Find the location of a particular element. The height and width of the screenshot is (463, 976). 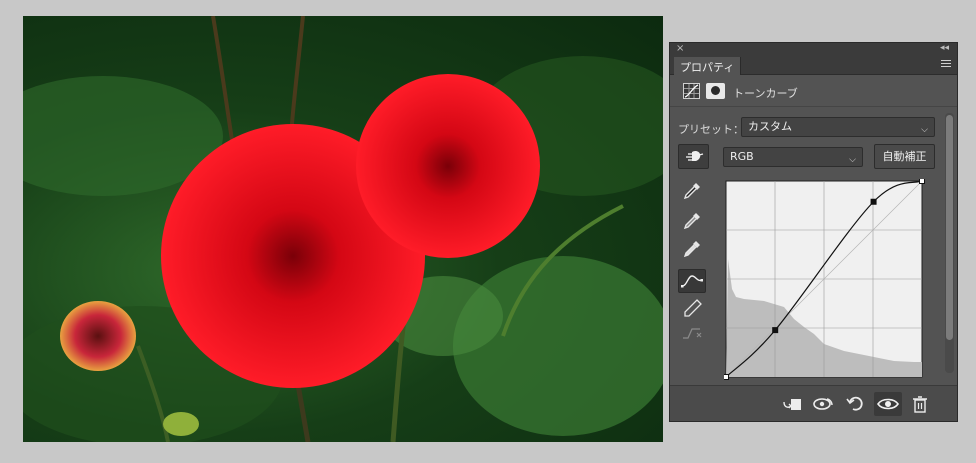

adjustment-type-row: トーンカーブ is located at coordinates (813, 91).